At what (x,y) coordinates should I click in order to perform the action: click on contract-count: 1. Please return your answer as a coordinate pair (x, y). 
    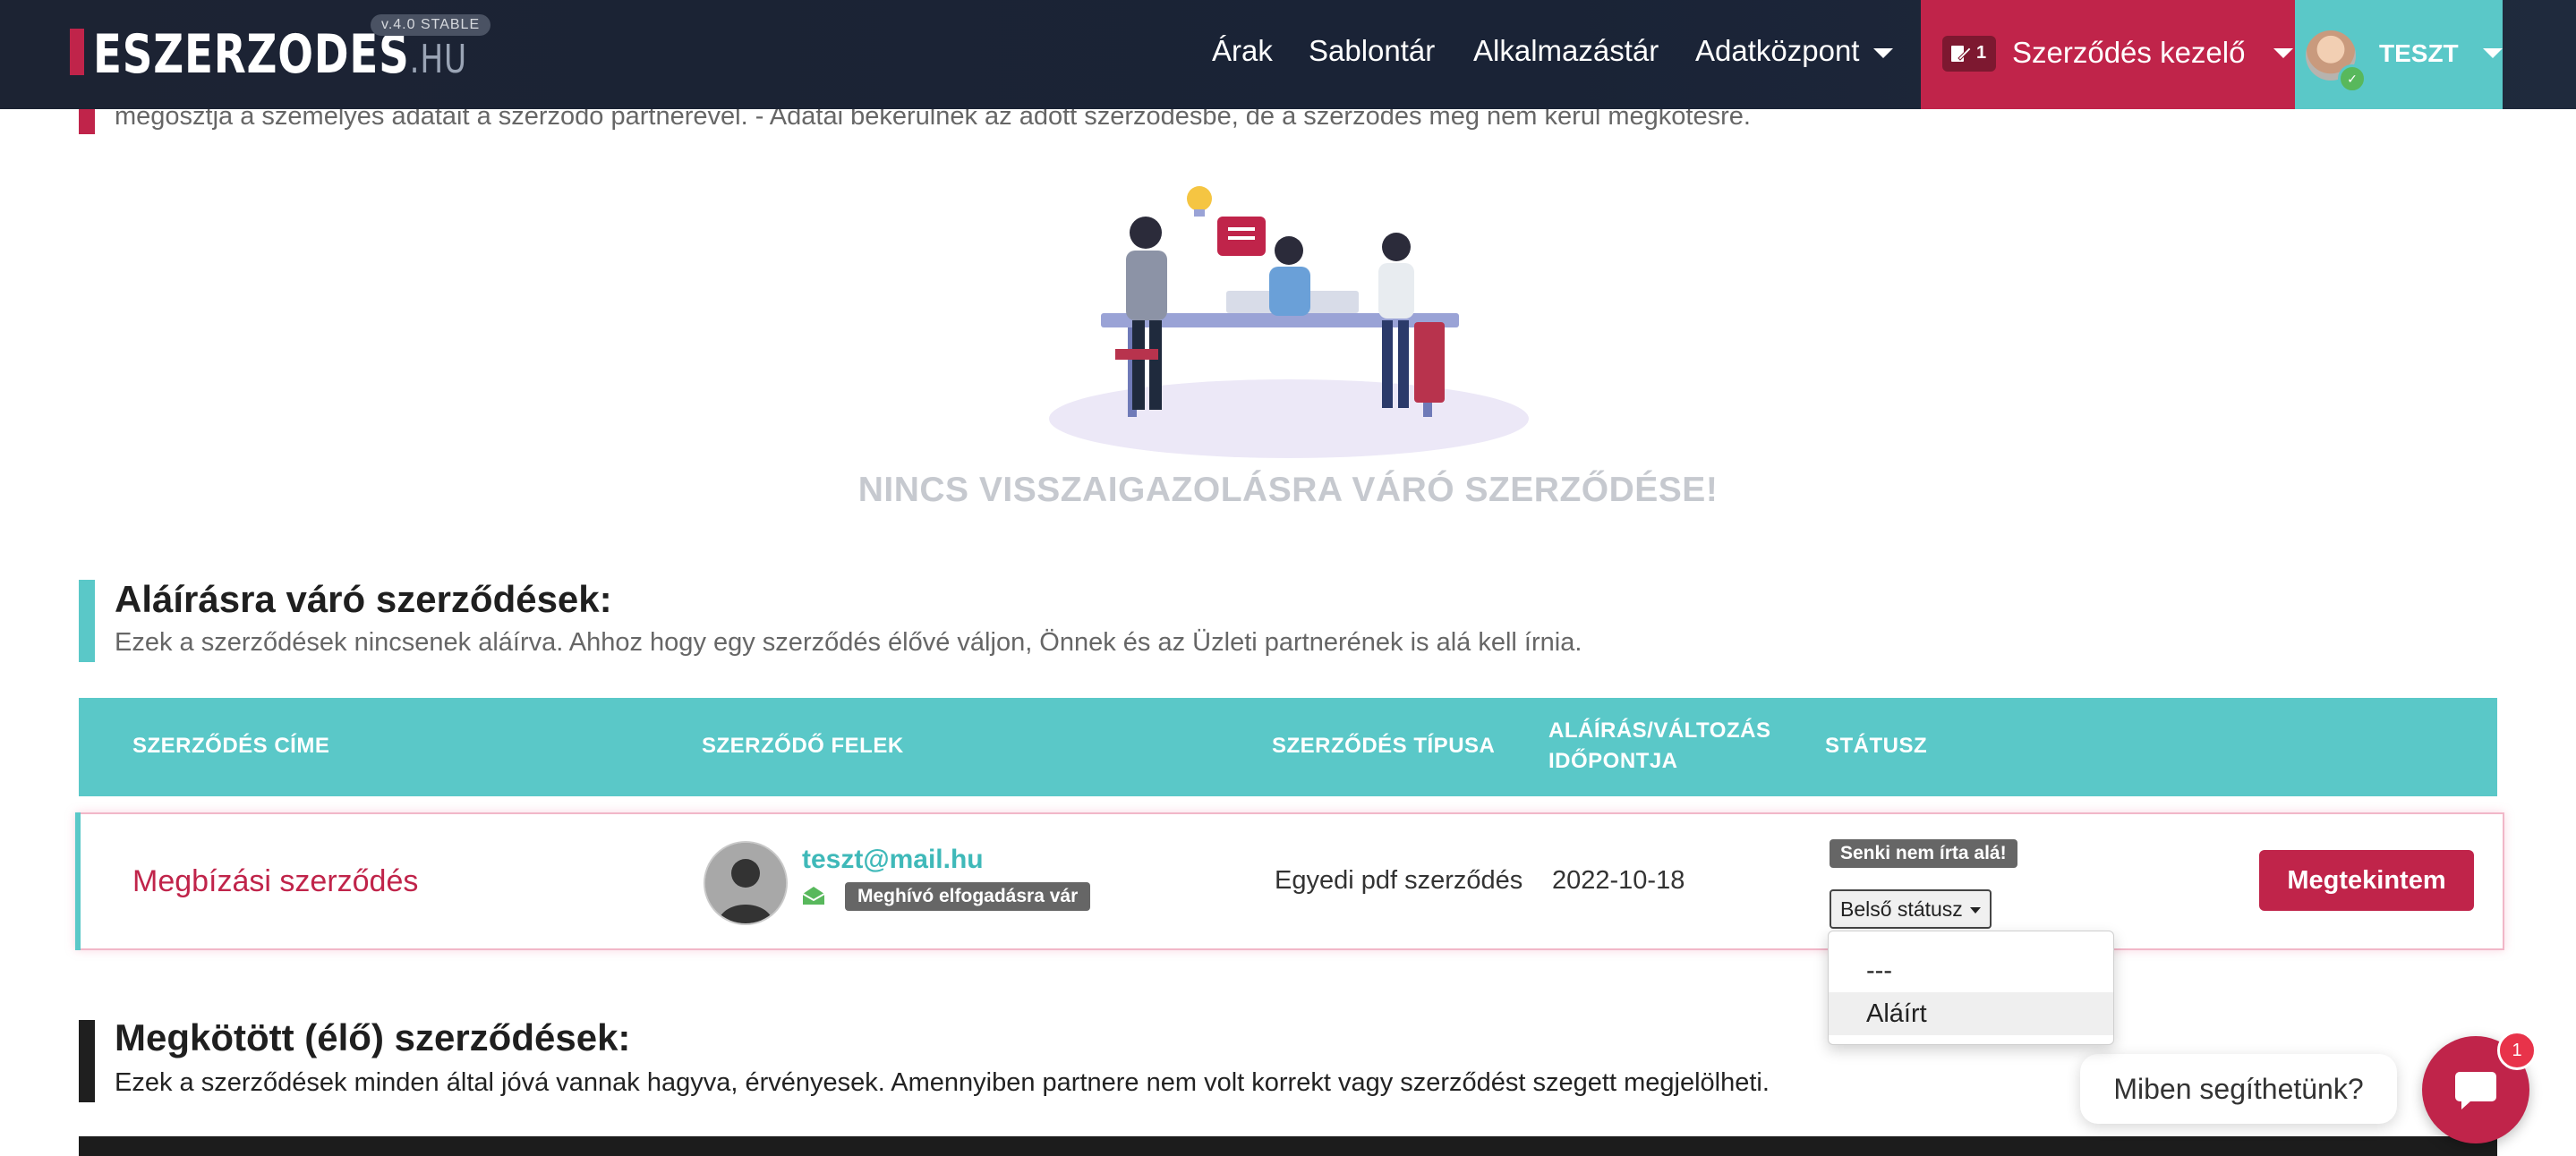
    Looking at the image, I should click on (1981, 53).